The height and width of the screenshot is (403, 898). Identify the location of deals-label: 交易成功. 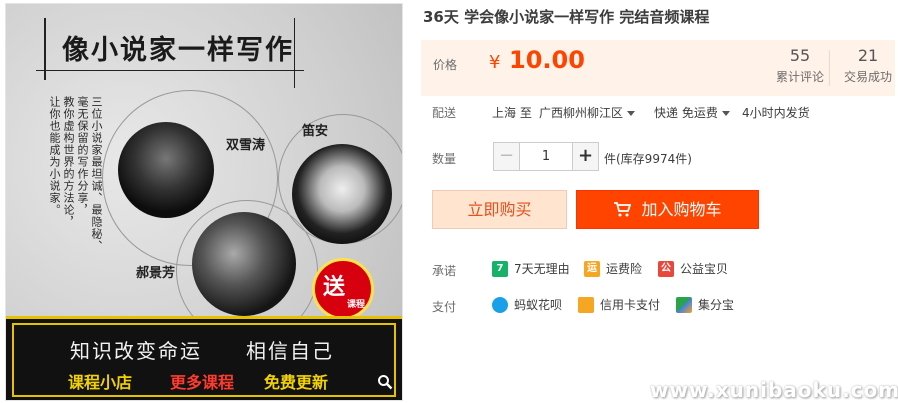
(867, 77).